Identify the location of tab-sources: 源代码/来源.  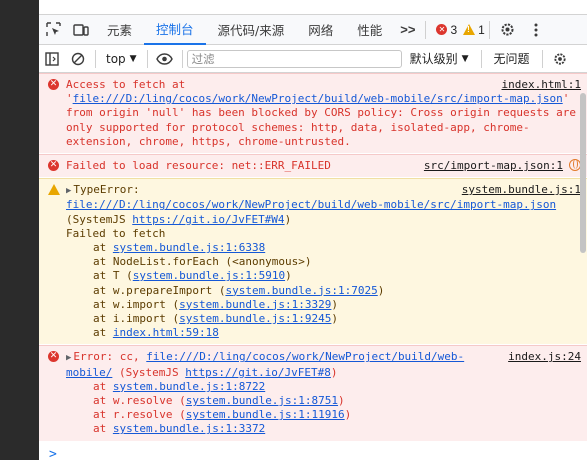
(251, 30).